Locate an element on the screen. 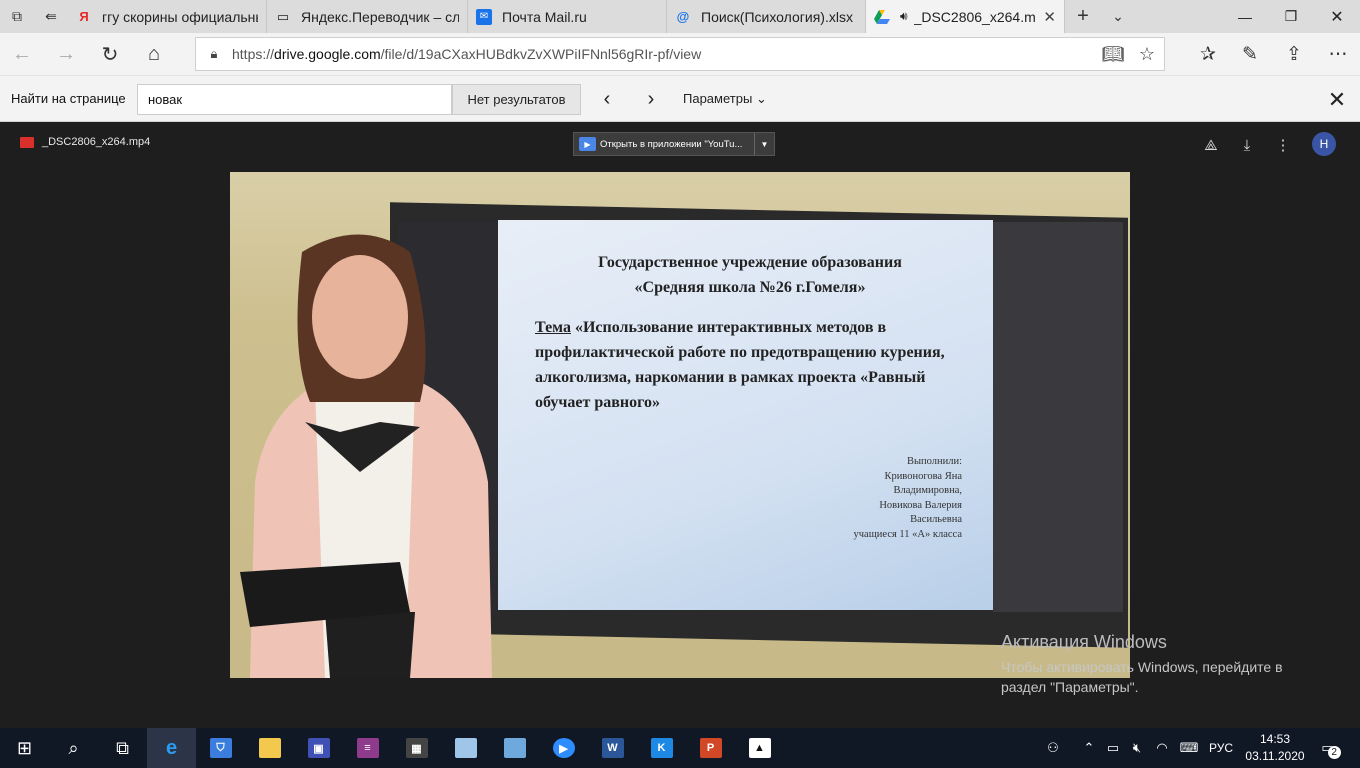 This screenshot has width=1360, height=768. restore-icon: ❐ is located at coordinates (1291, 16).